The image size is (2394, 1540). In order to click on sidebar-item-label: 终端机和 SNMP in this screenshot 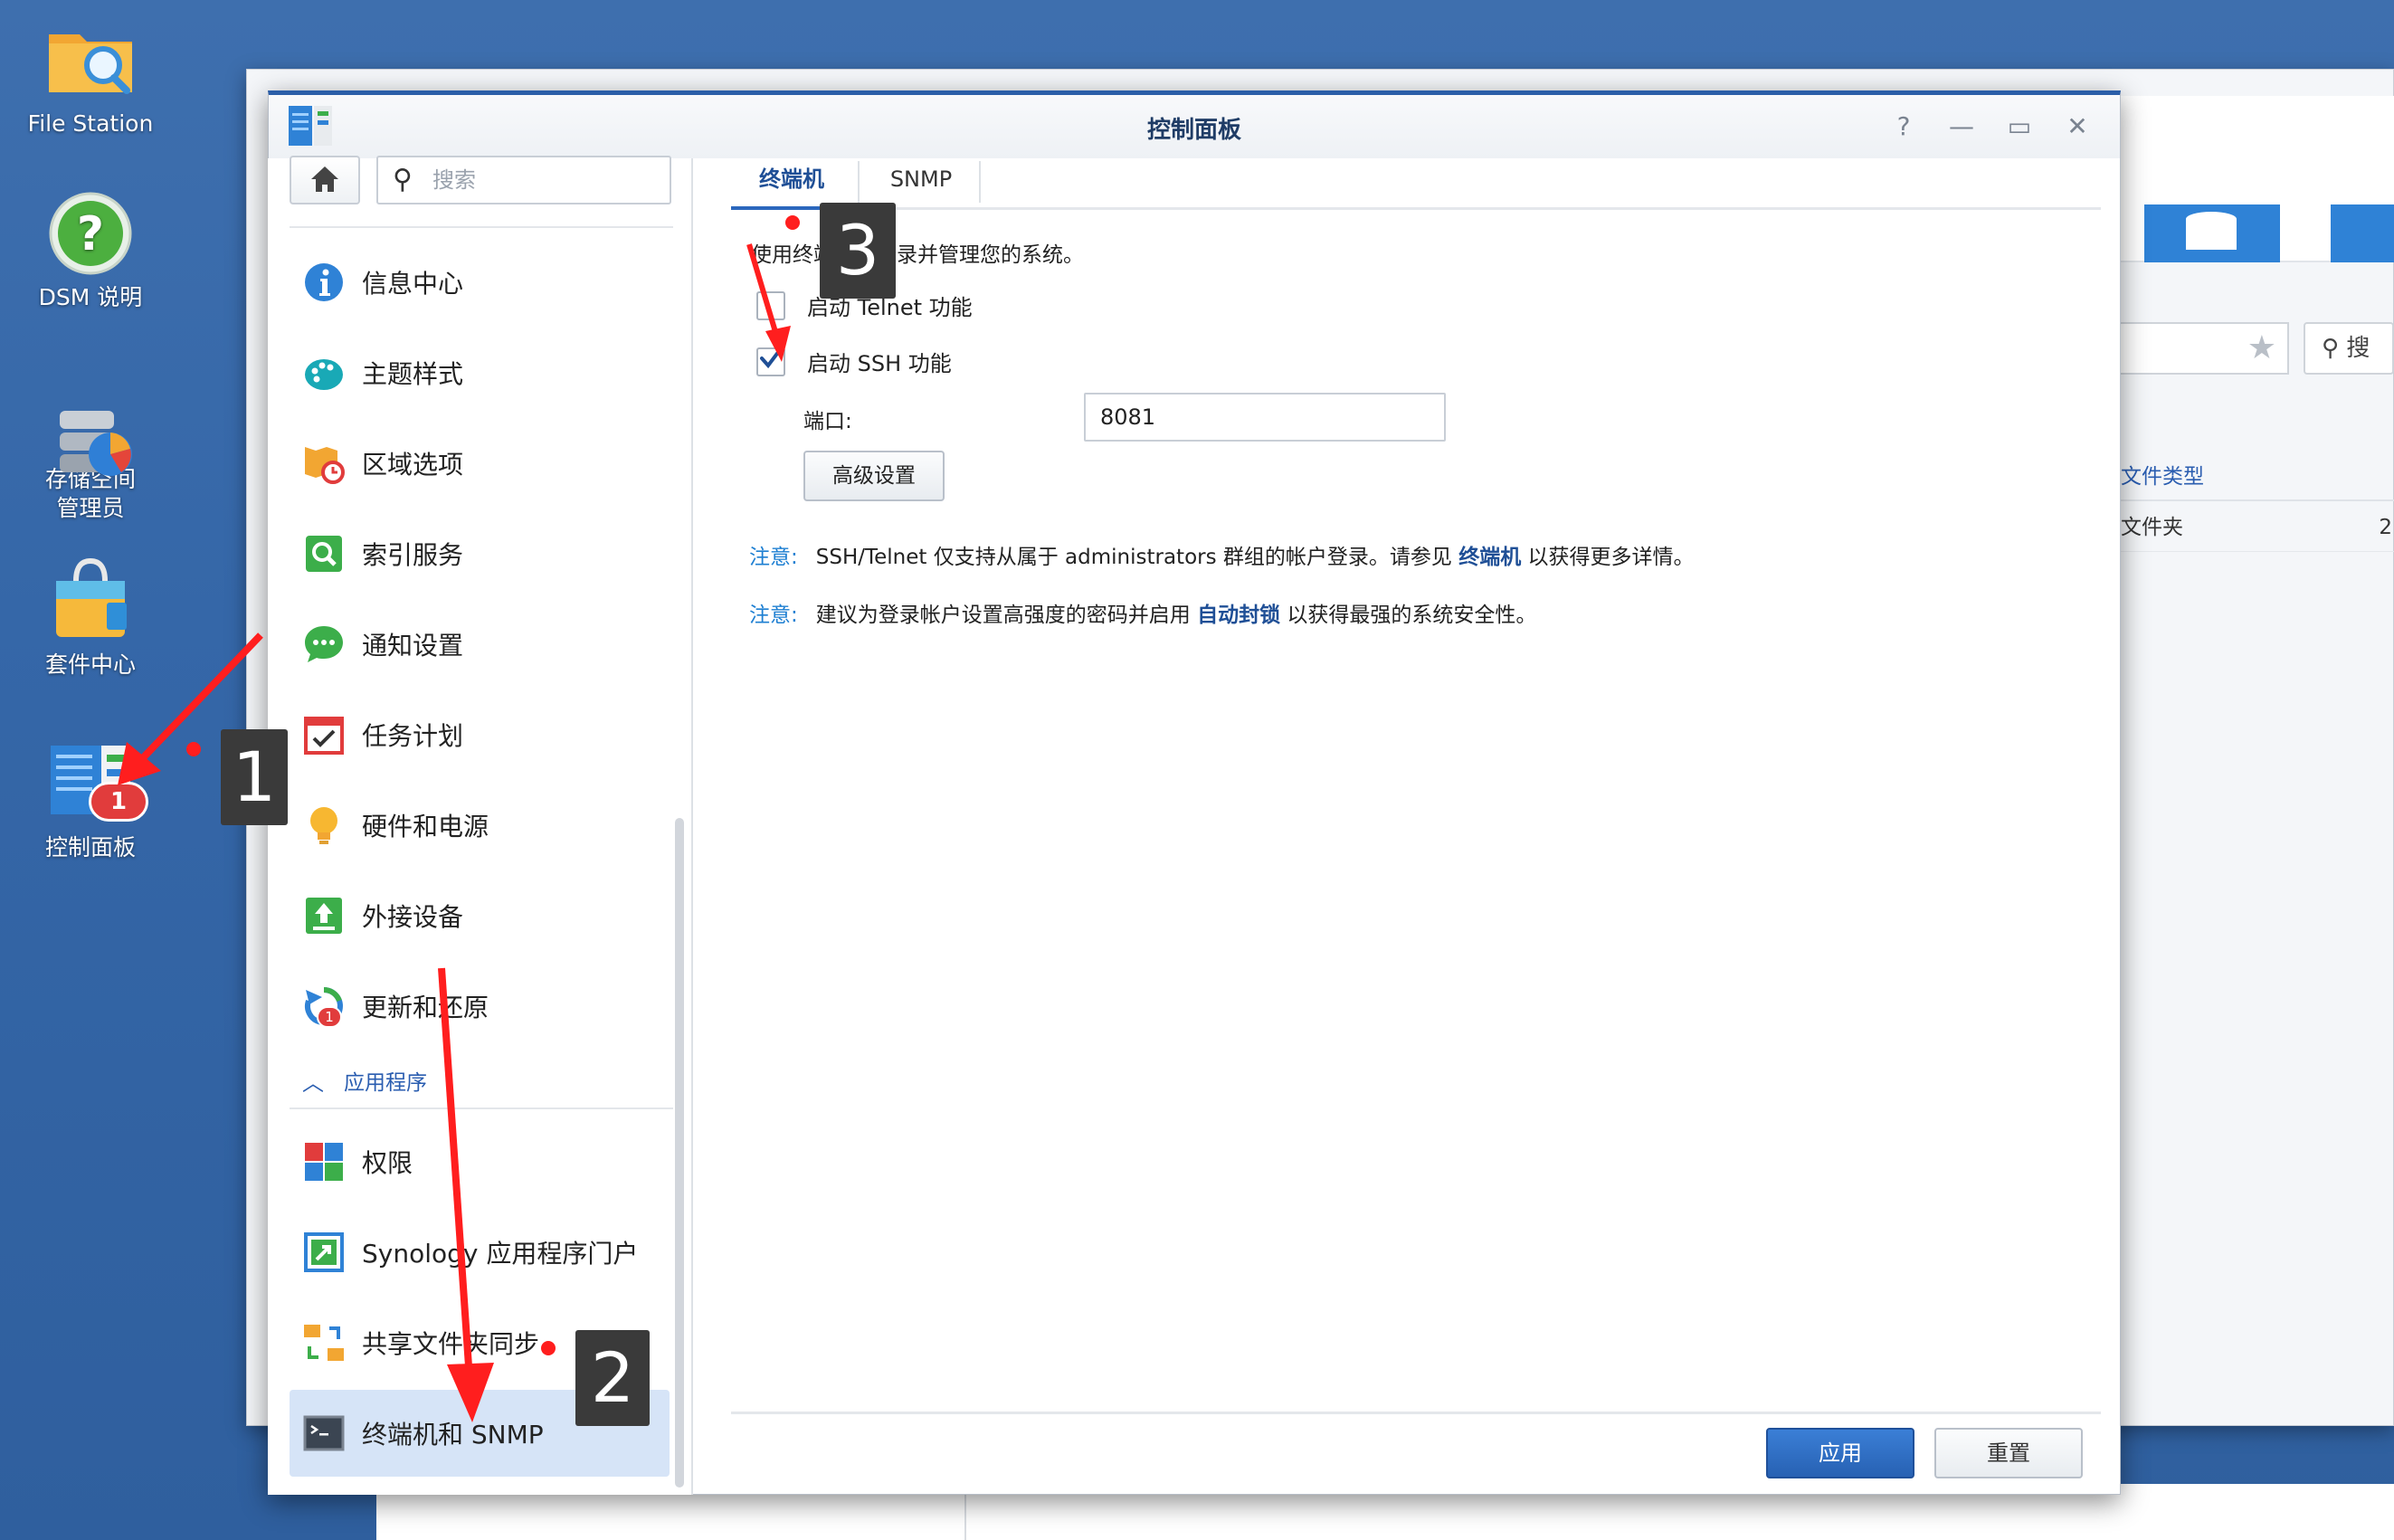, I will do `click(453, 1435)`.